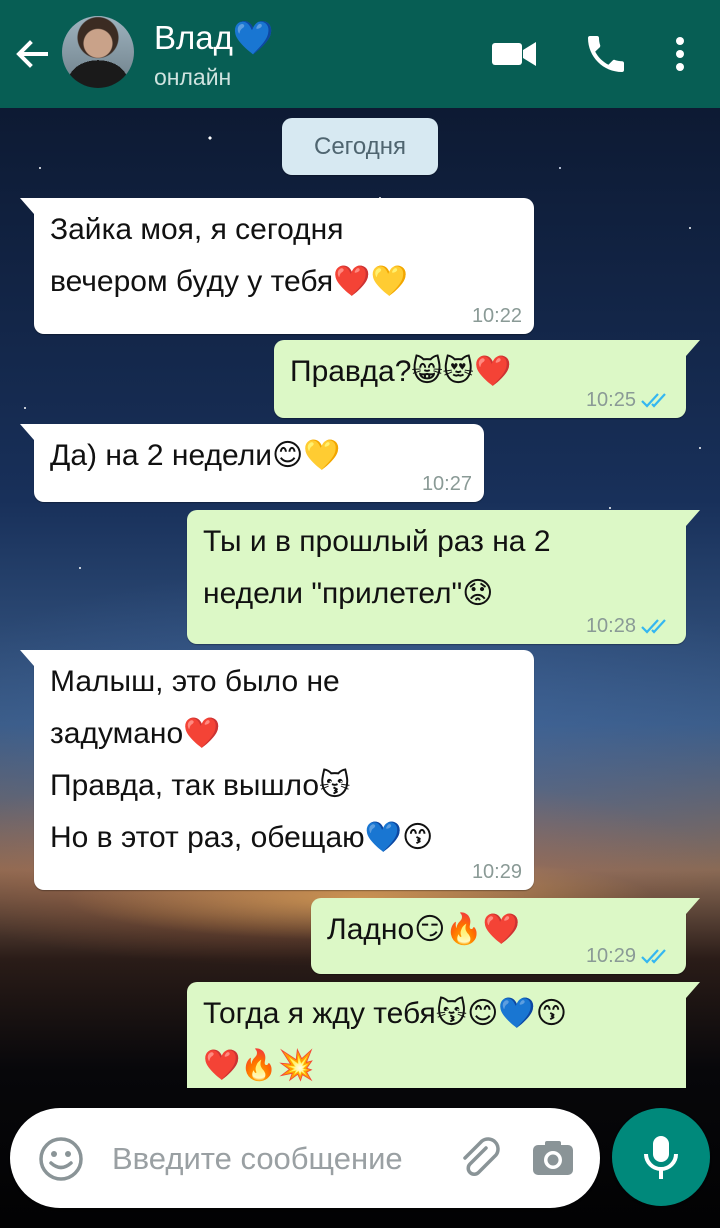  I want to click on avatar, so click(98, 52).